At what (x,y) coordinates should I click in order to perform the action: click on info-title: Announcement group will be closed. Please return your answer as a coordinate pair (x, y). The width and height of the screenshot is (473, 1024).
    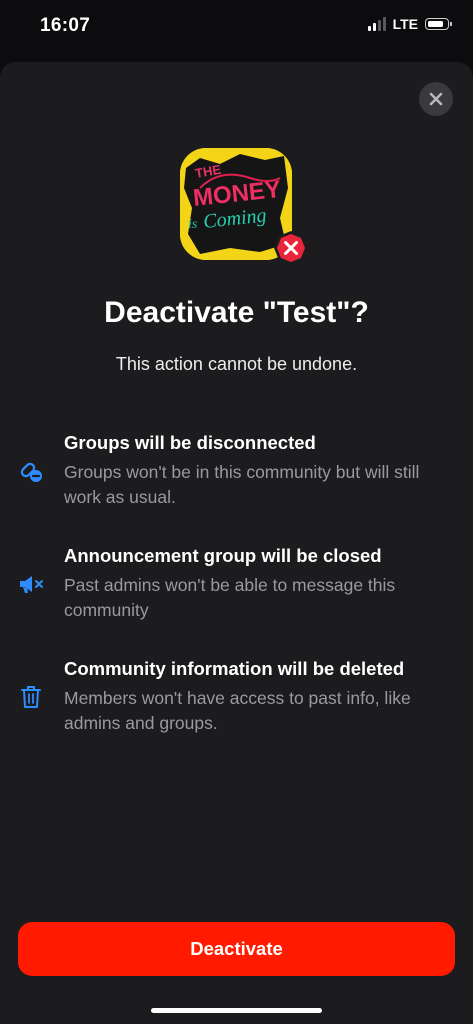
    Looking at the image, I should click on (223, 555).